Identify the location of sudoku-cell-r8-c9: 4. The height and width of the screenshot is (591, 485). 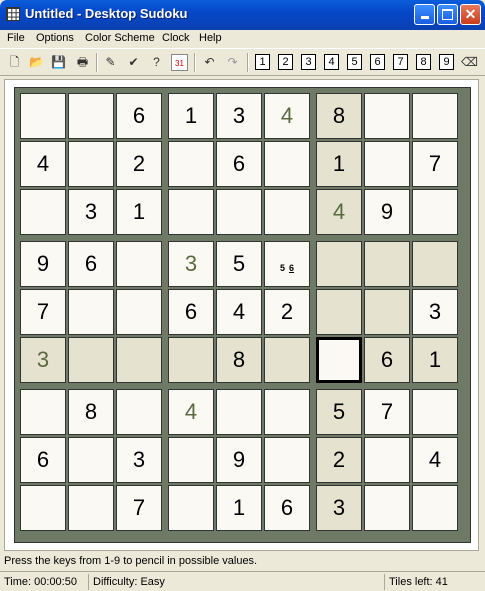
(435, 460).